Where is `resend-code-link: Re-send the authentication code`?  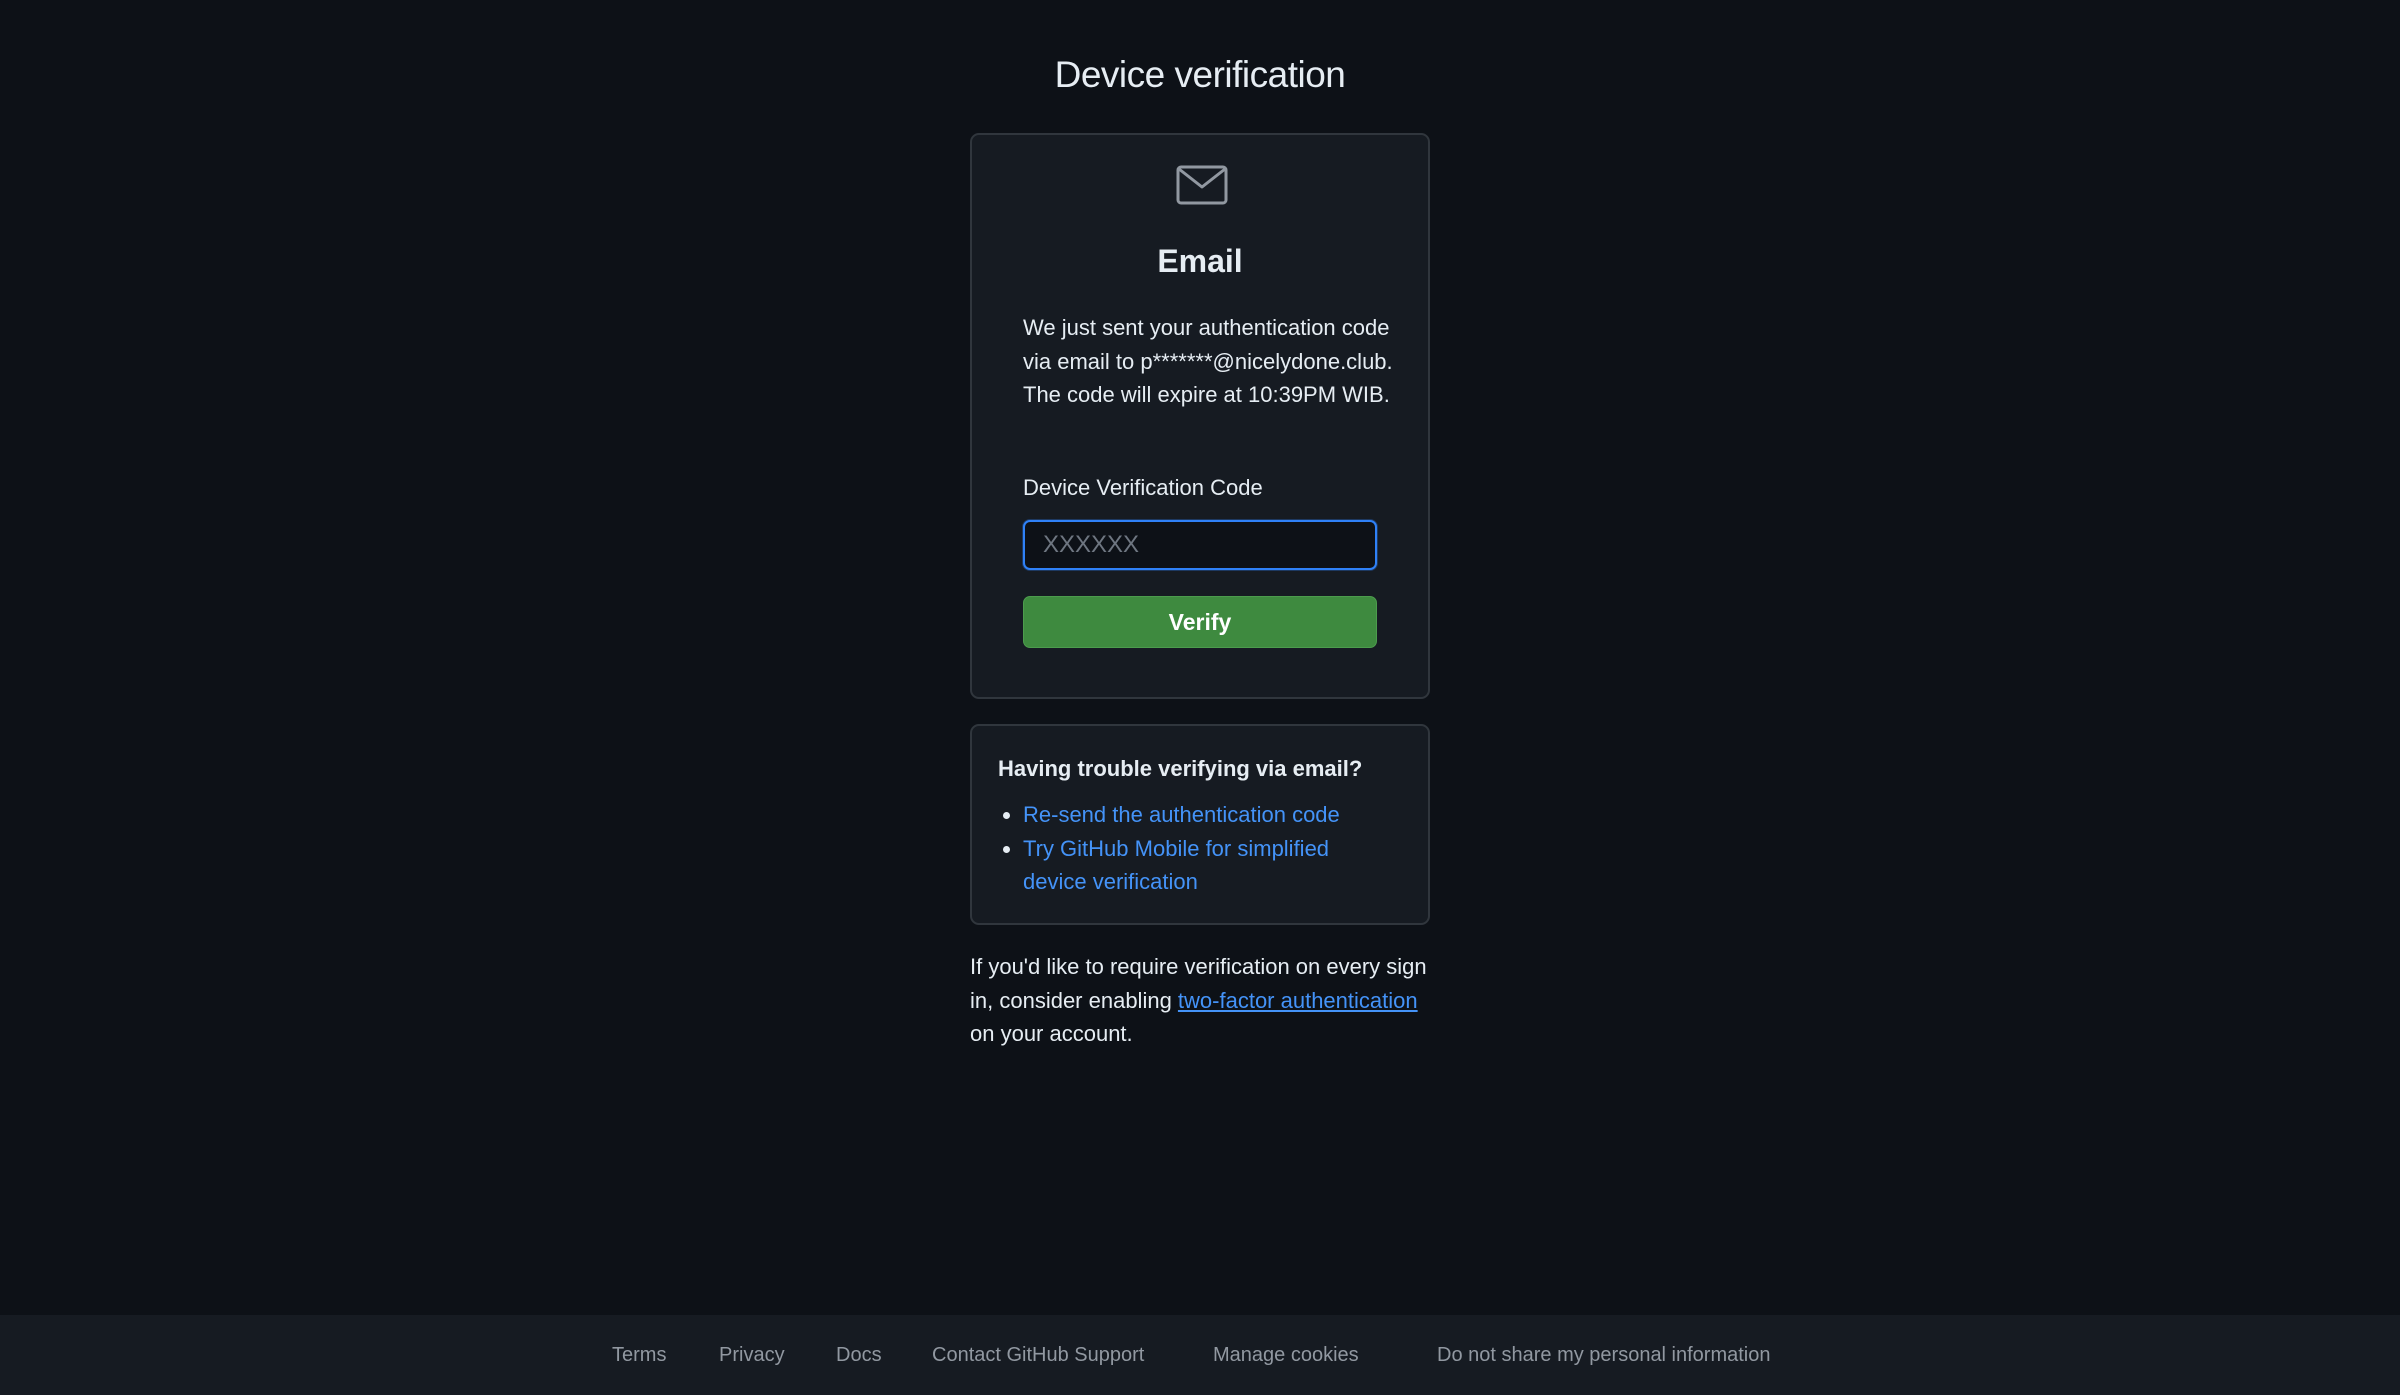 resend-code-link: Re-send the authentication code is located at coordinates (1181, 814).